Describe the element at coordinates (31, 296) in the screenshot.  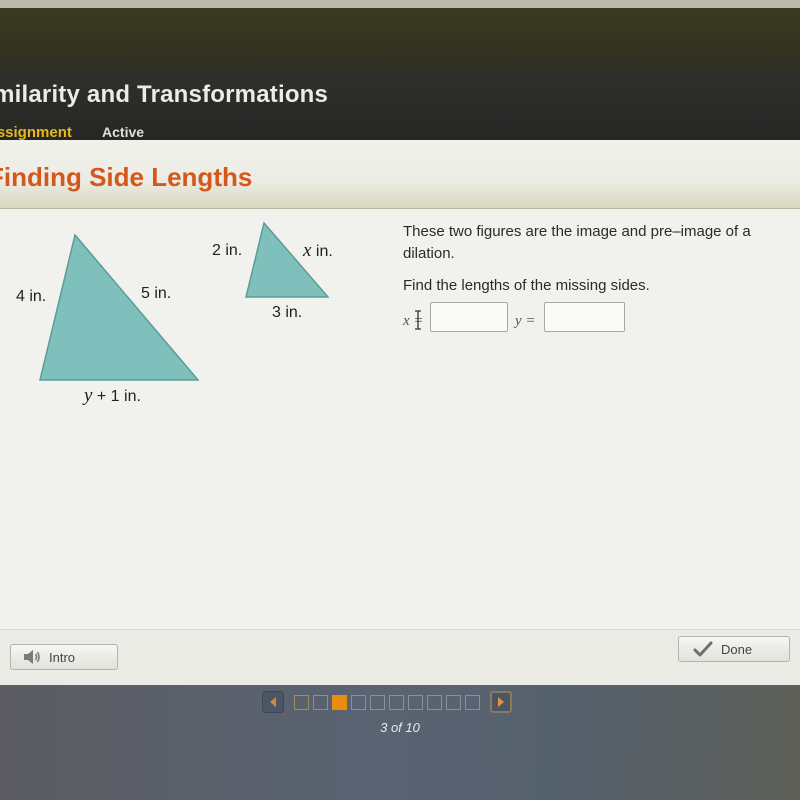
I see `large-left-side-label: 4 in.` at that location.